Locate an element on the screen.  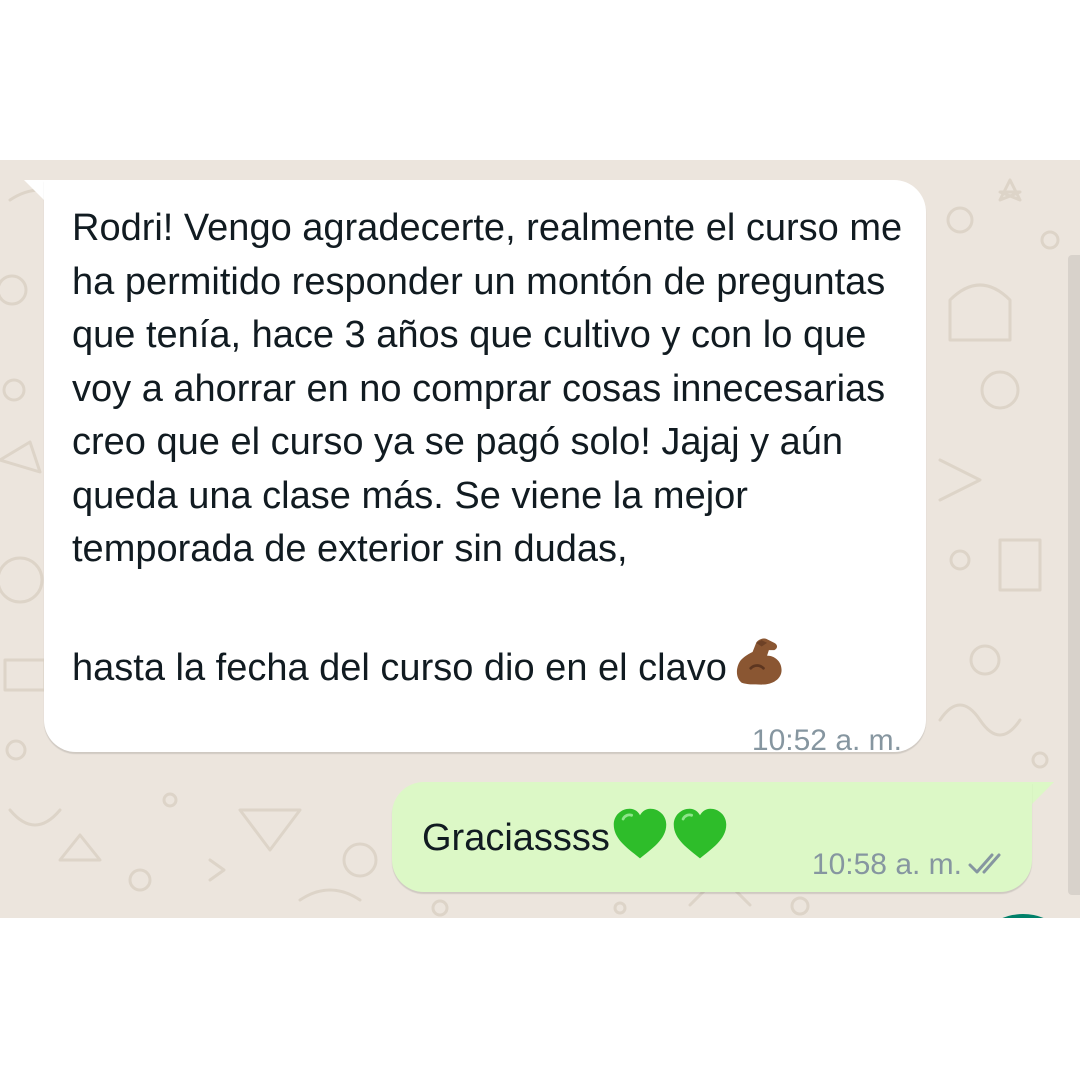
flexed-biceps-icon is located at coordinates (759, 661).